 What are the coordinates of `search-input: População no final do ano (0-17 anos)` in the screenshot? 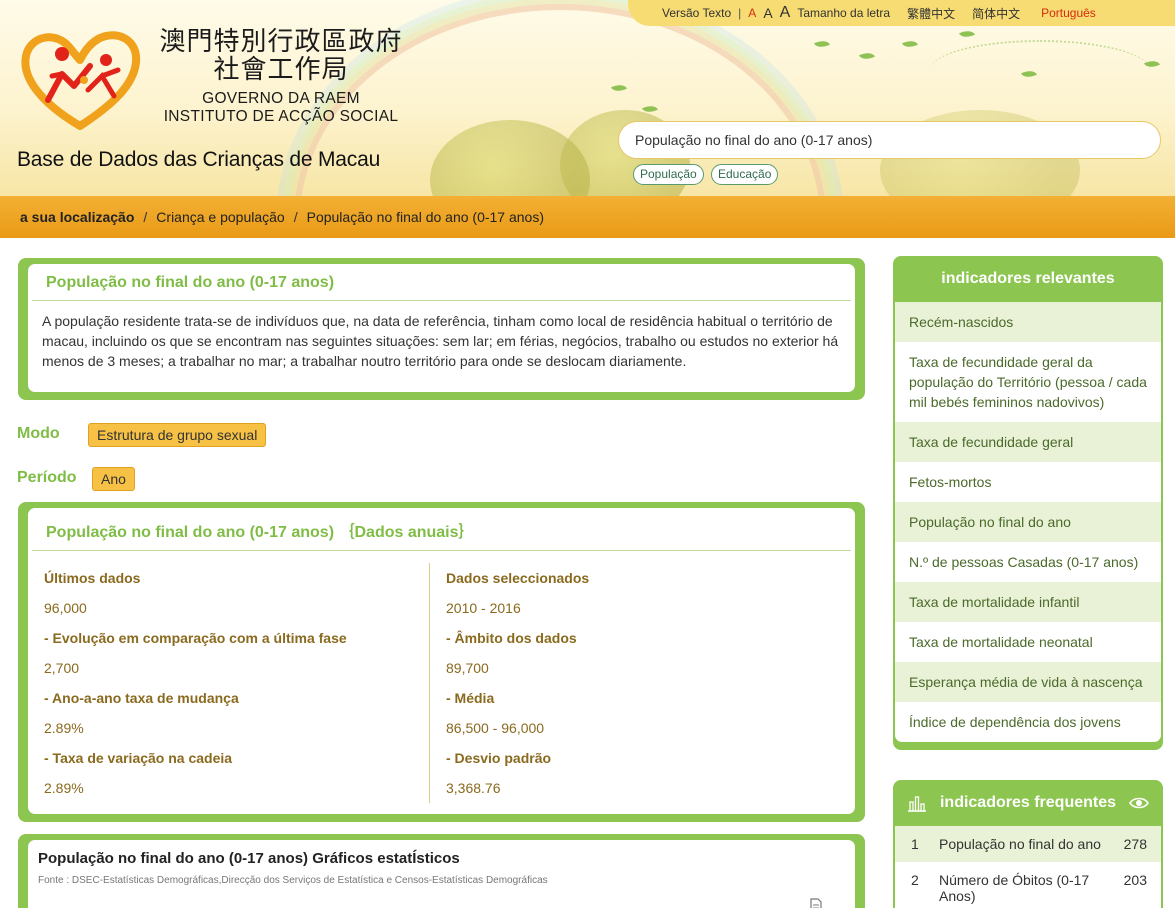 It's located at (889, 140).